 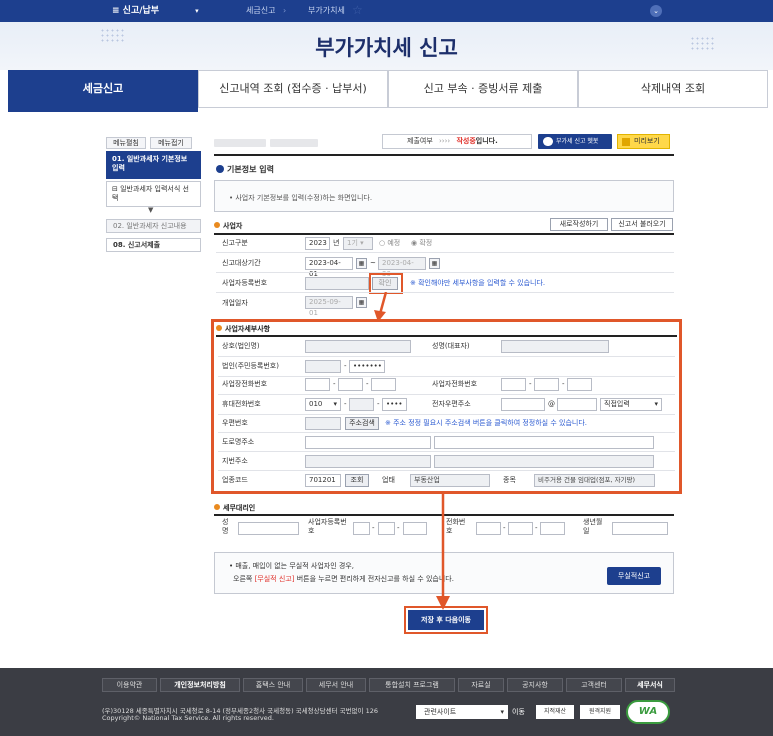 What do you see at coordinates (412, 685) in the screenshot?
I see `footer-link-install: 통합설치 프로그램` at bounding box center [412, 685].